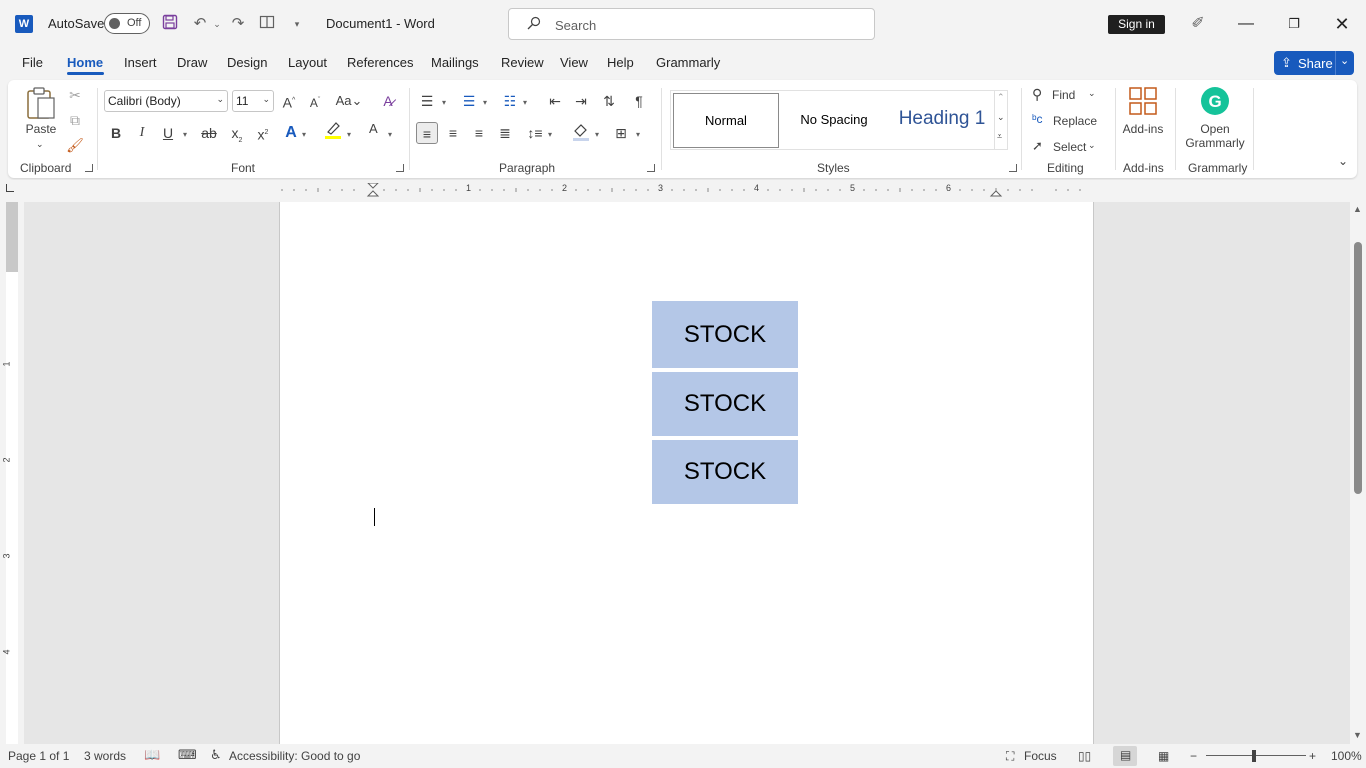  I want to click on tab-draw: Draw, so click(192, 62).